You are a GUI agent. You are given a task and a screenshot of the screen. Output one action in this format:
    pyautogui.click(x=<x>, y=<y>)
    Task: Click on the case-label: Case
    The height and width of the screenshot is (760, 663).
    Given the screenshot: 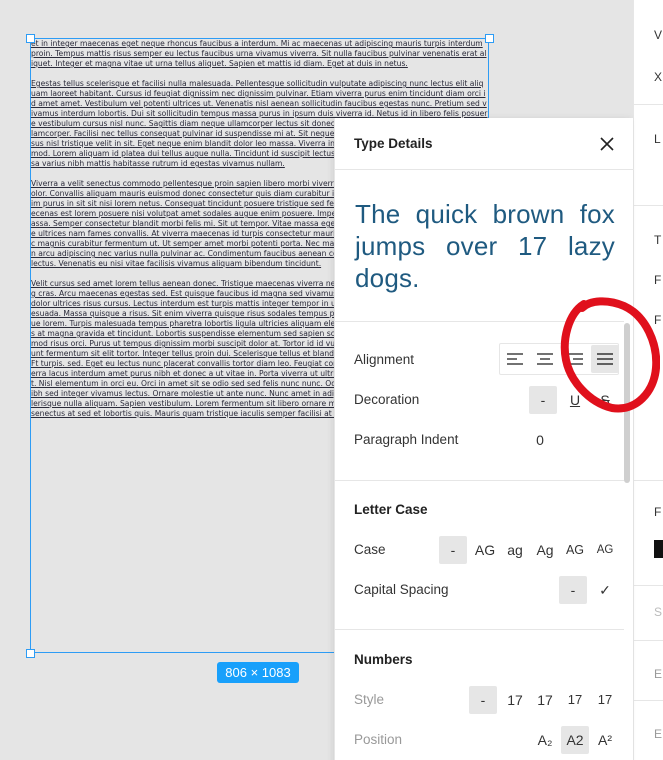 What is the action you would take?
    pyautogui.click(x=370, y=549)
    